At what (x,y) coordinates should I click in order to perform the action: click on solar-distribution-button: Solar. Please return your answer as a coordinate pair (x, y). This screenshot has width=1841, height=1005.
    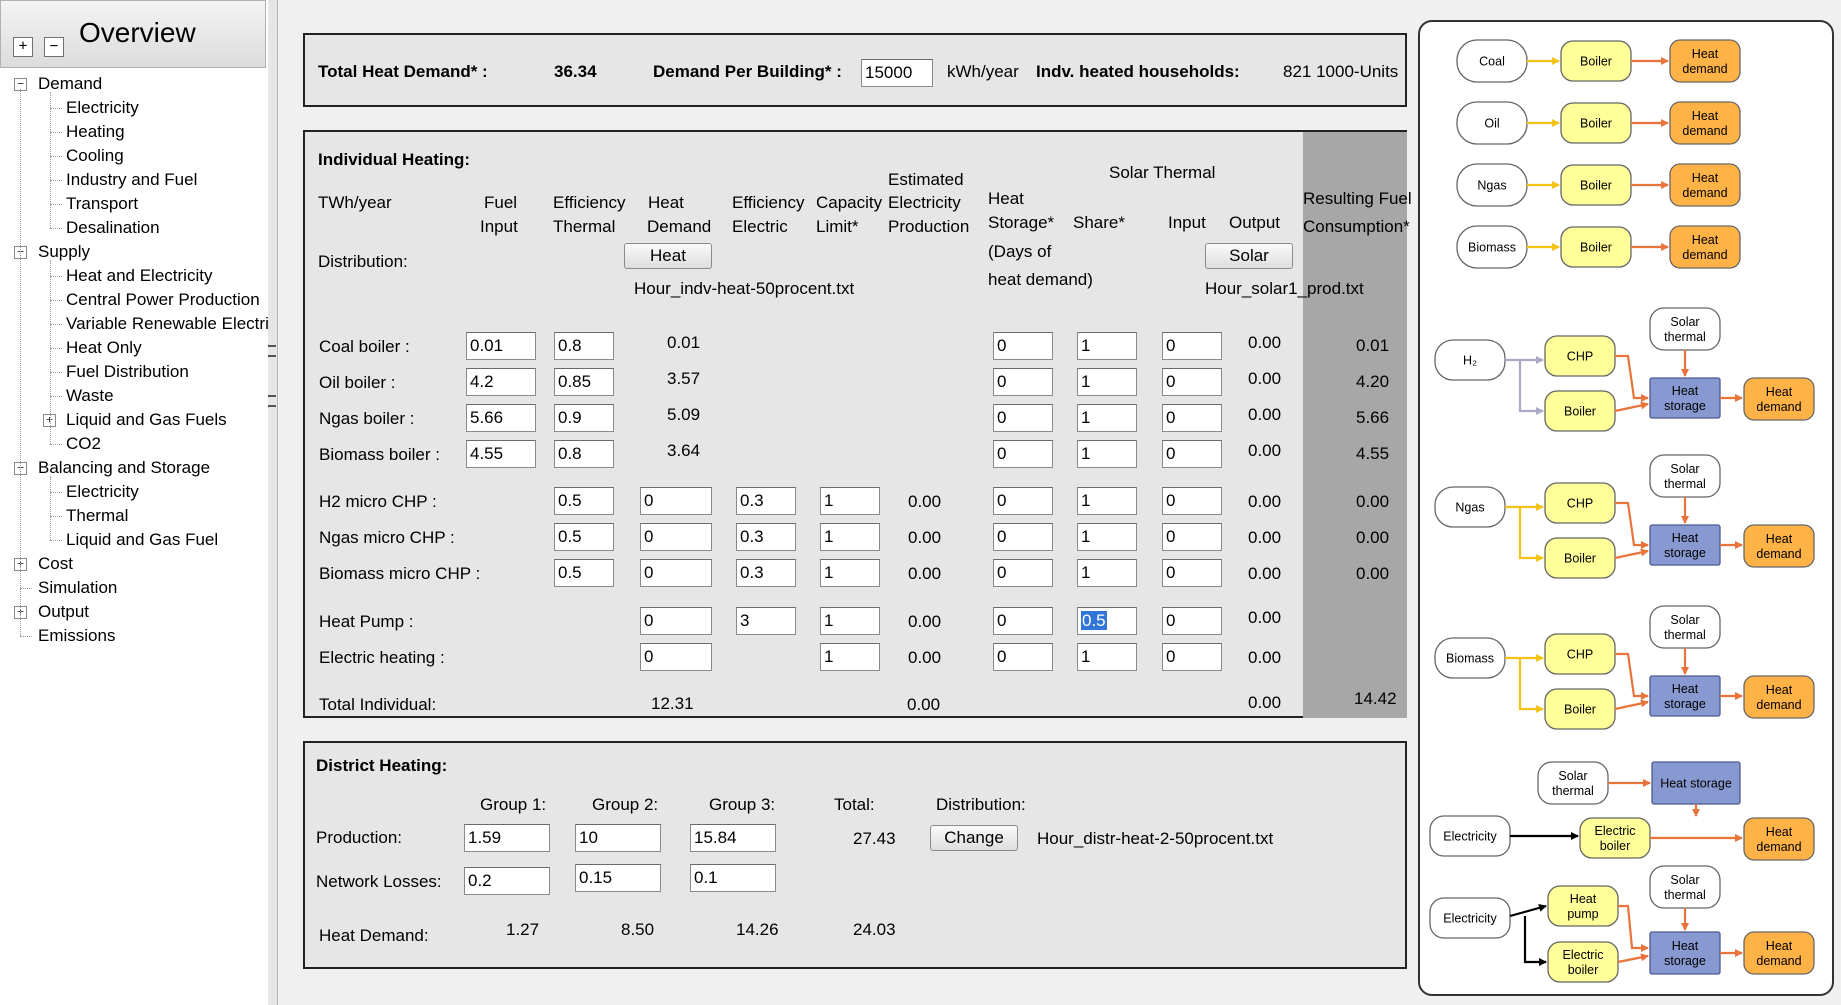
    Looking at the image, I should click on (1249, 256).